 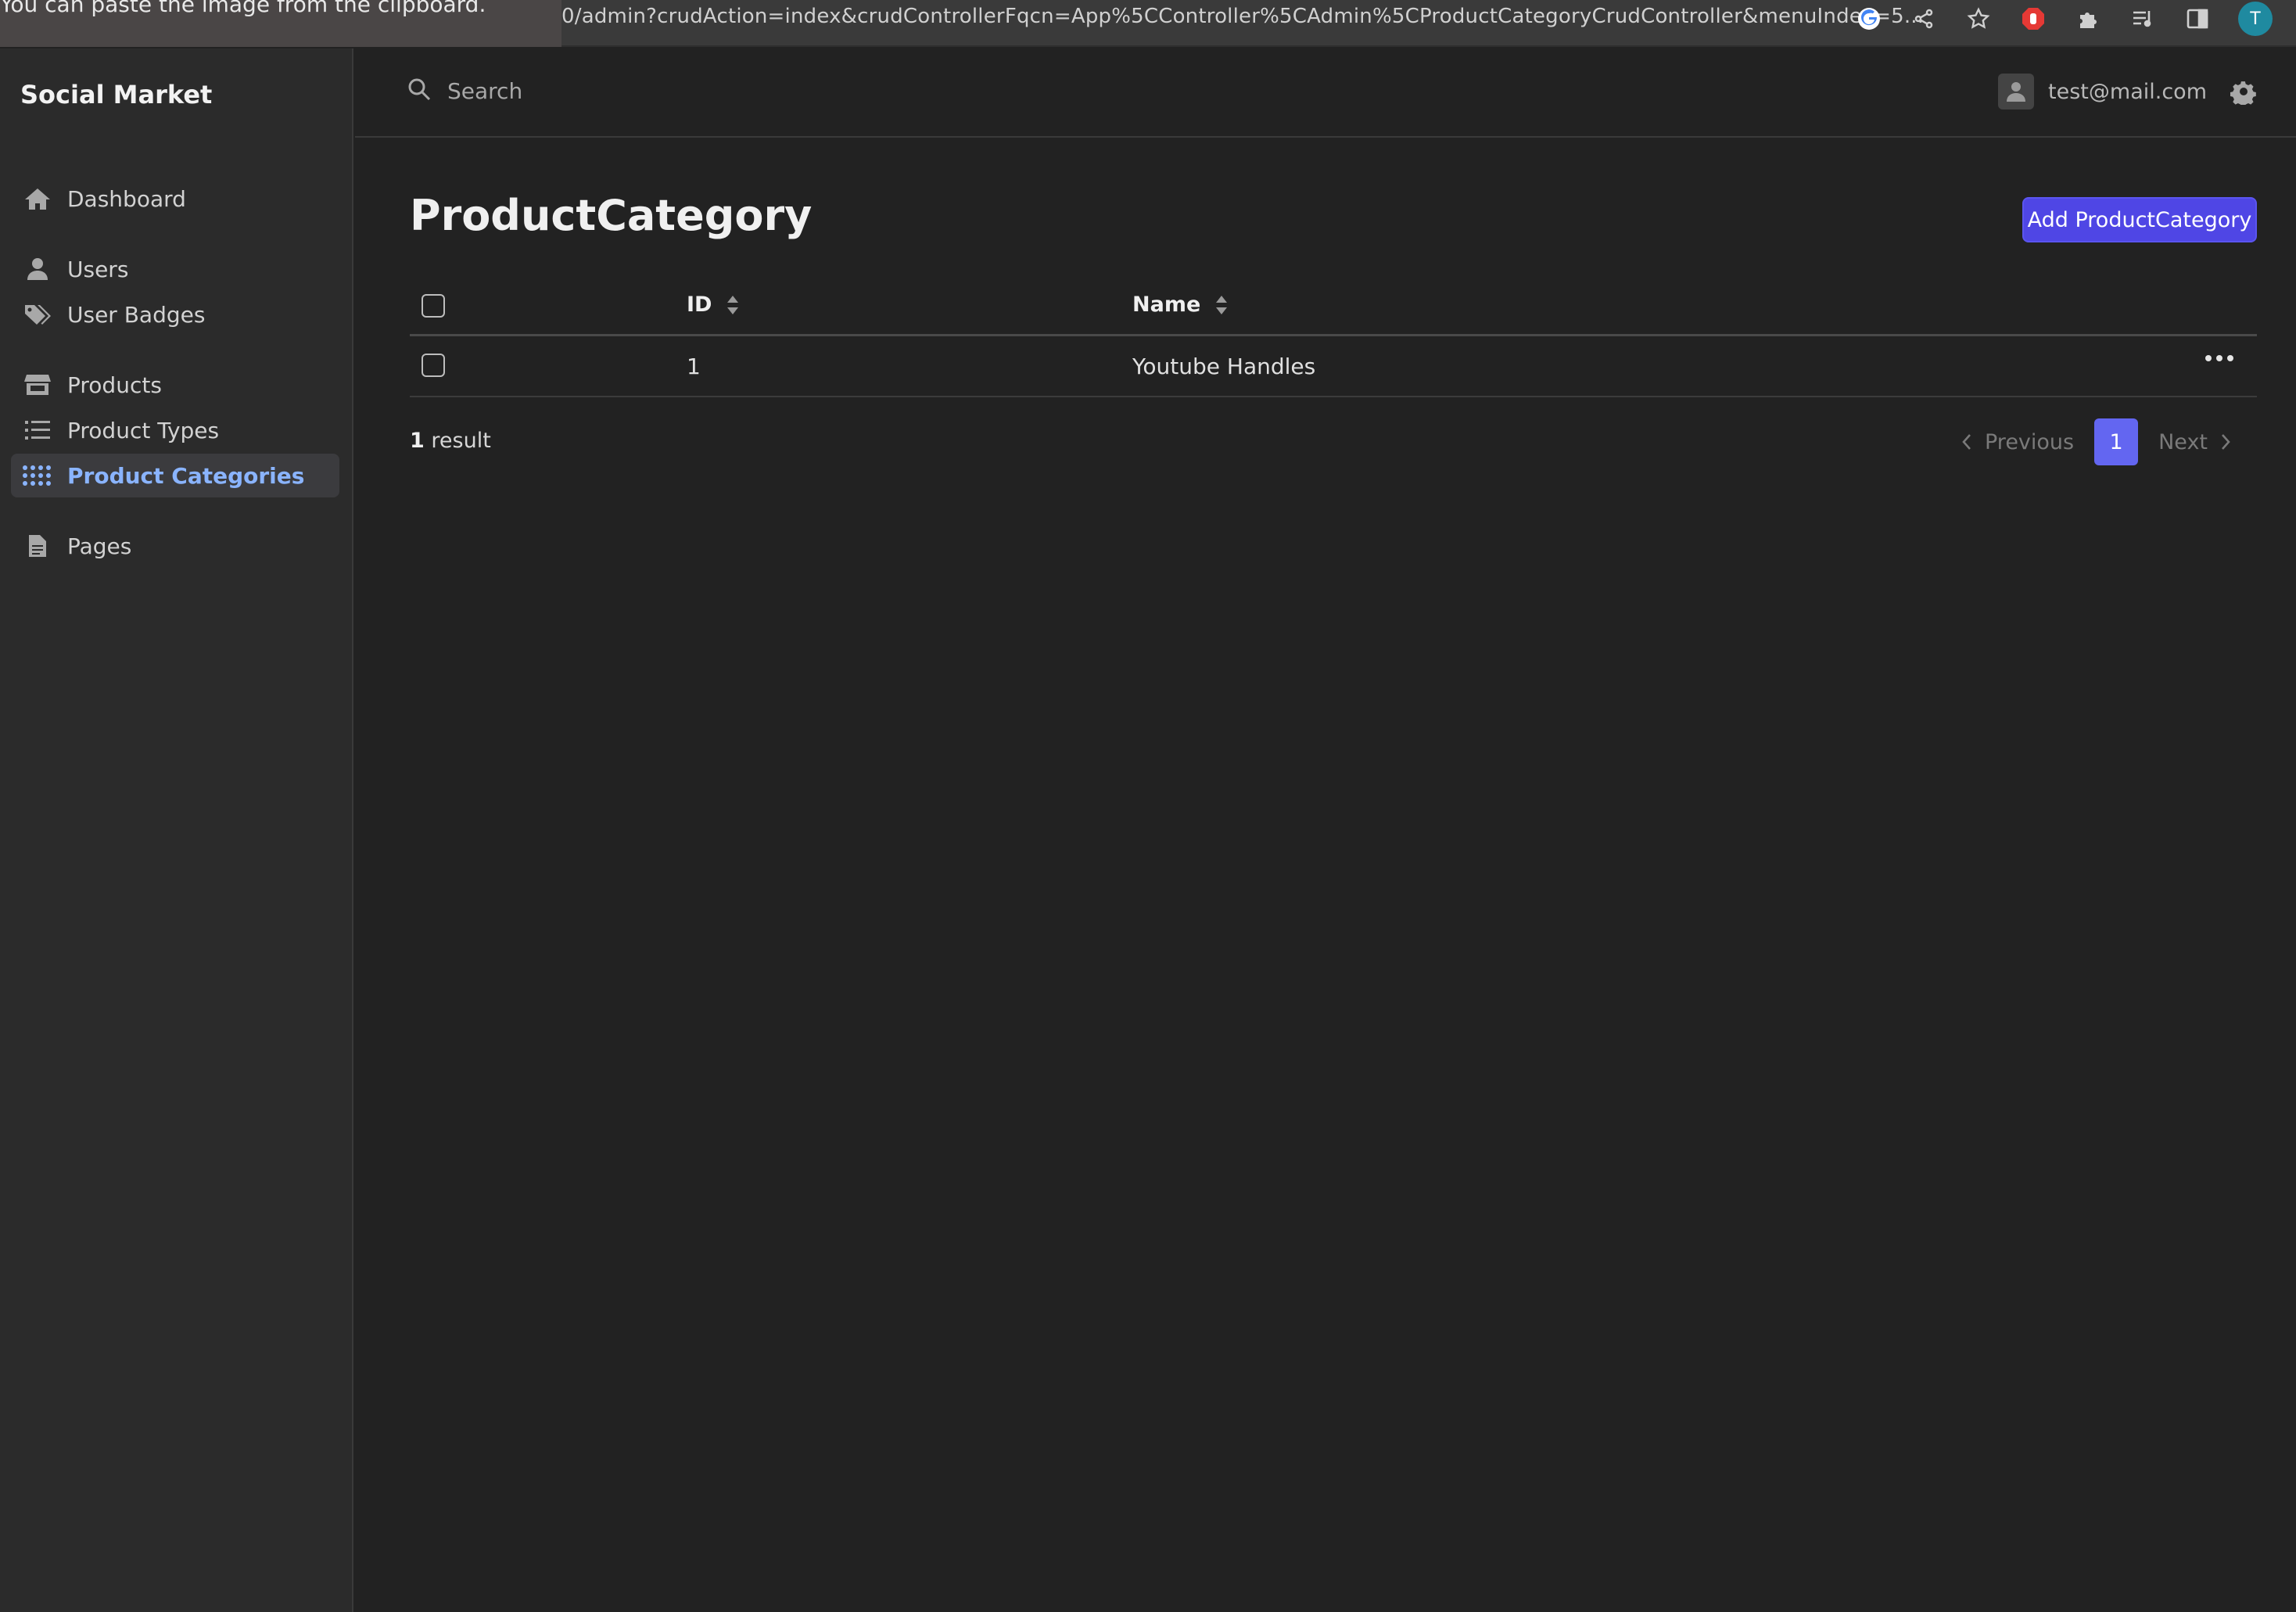 I want to click on sidebar-item-label: Dashboard, so click(x=126, y=198).